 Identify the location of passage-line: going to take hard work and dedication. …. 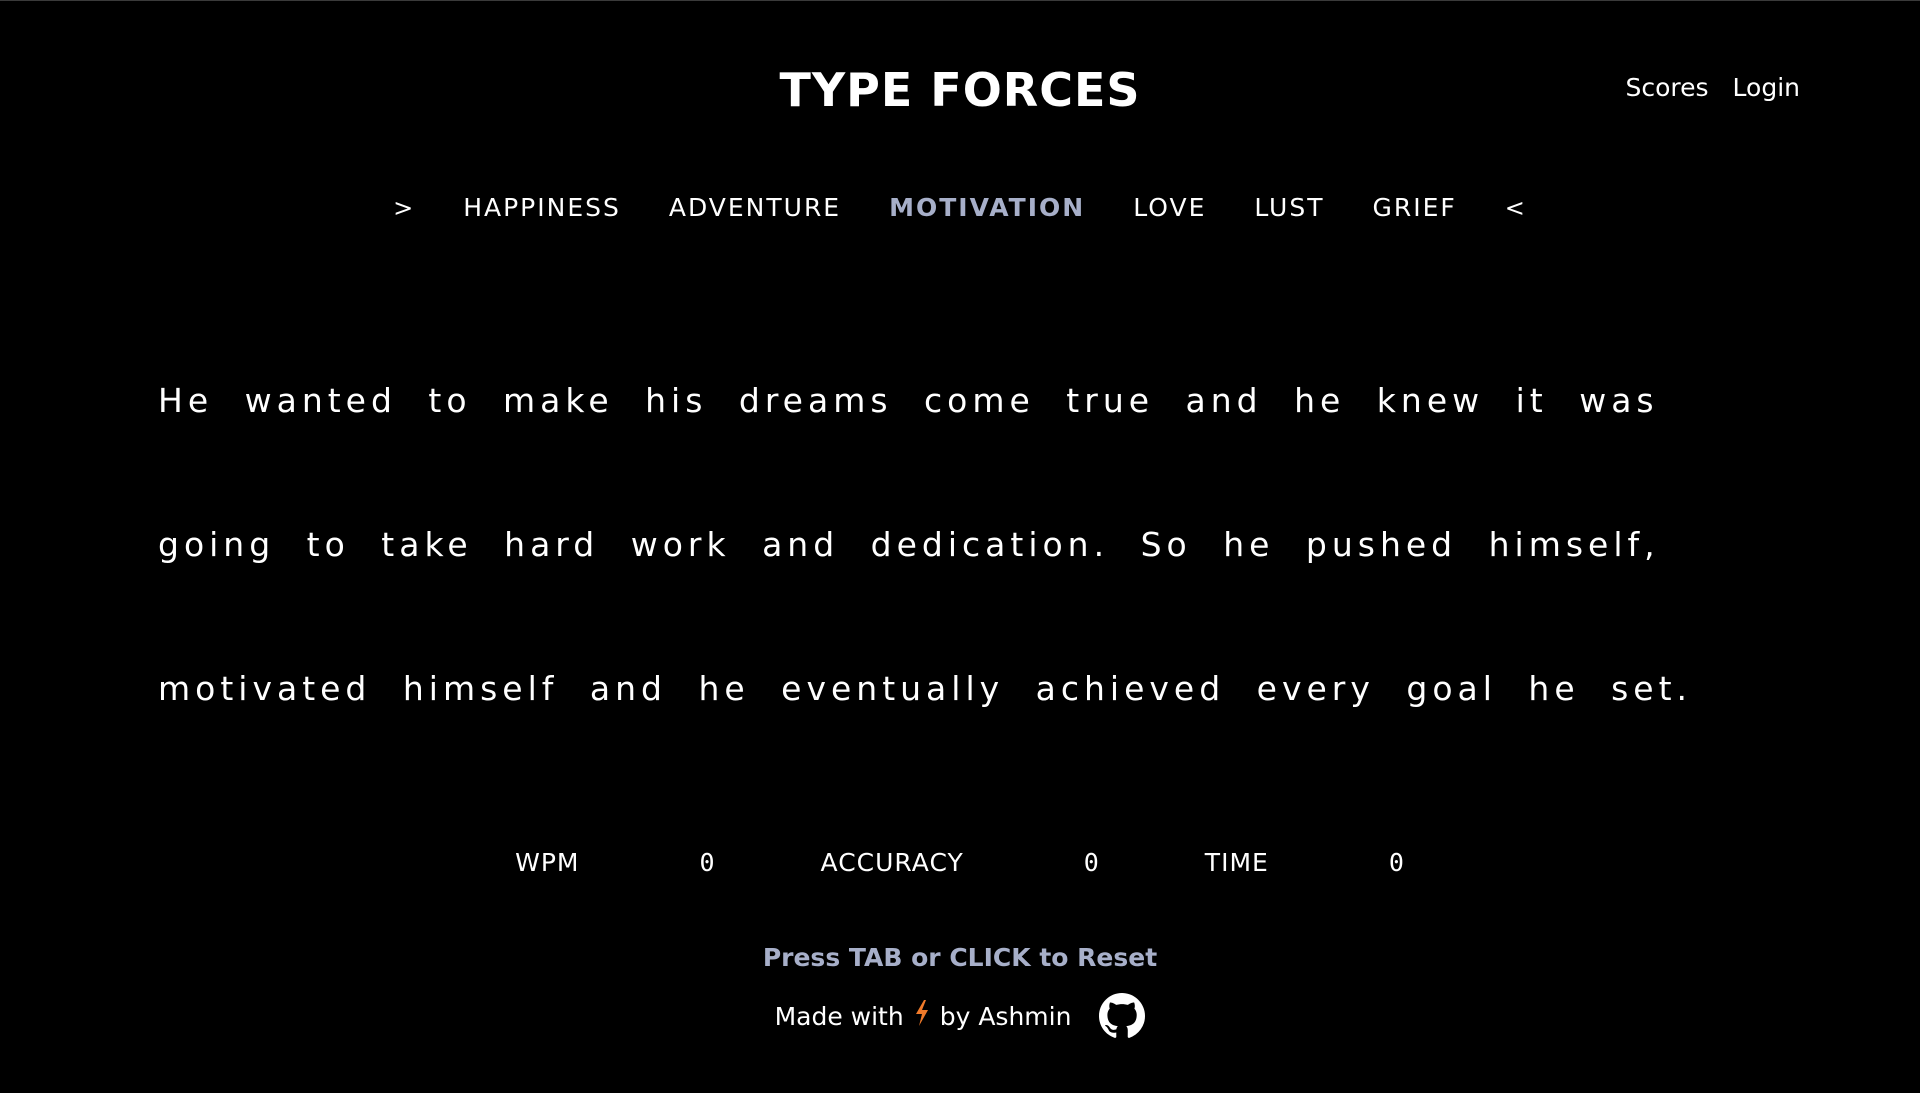
(909, 544).